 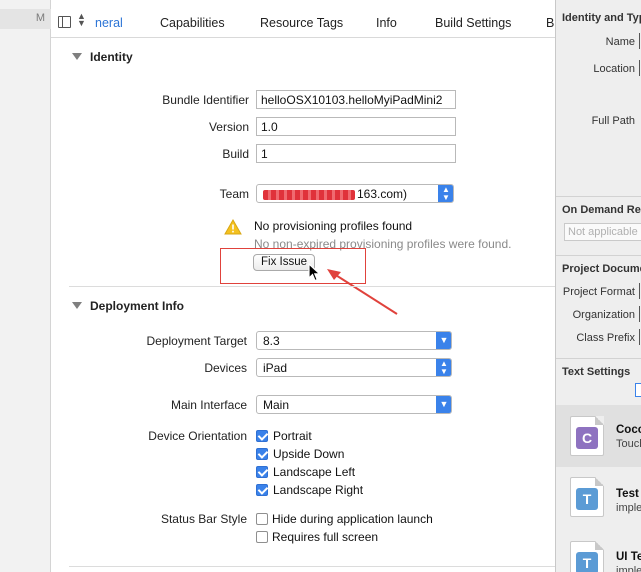 I want to click on project-format-popup-edge, so click(x=639, y=291).